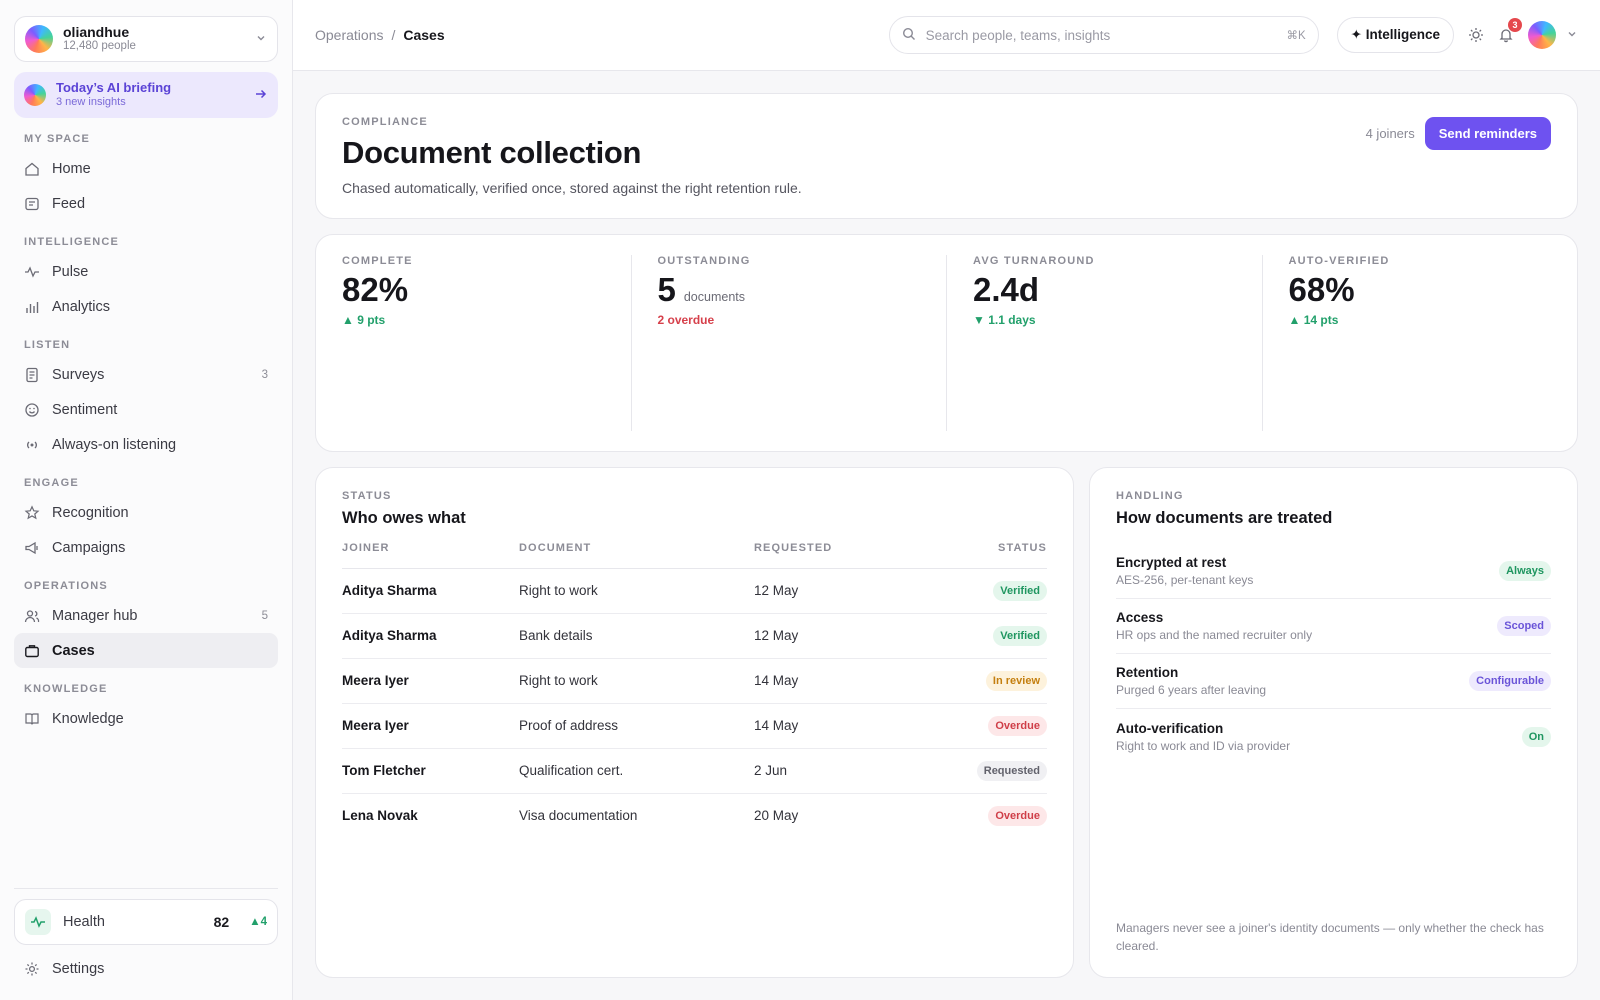 The image size is (1600, 1000). What do you see at coordinates (146, 615) in the screenshot?
I see `sidebar-item-manager-hub: Manager hub 5` at bounding box center [146, 615].